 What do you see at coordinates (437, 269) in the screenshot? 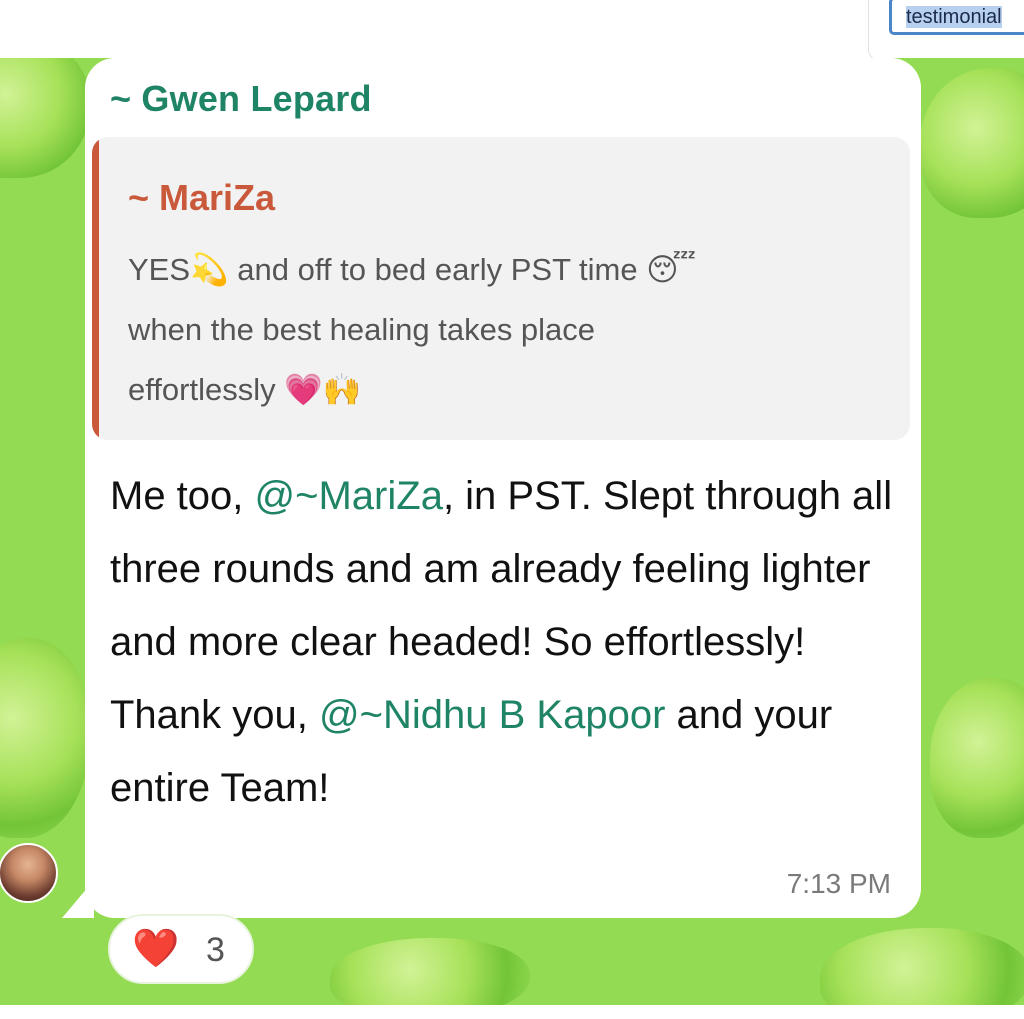
I see `quoted-text-segment: and off to bed early PST time` at bounding box center [437, 269].